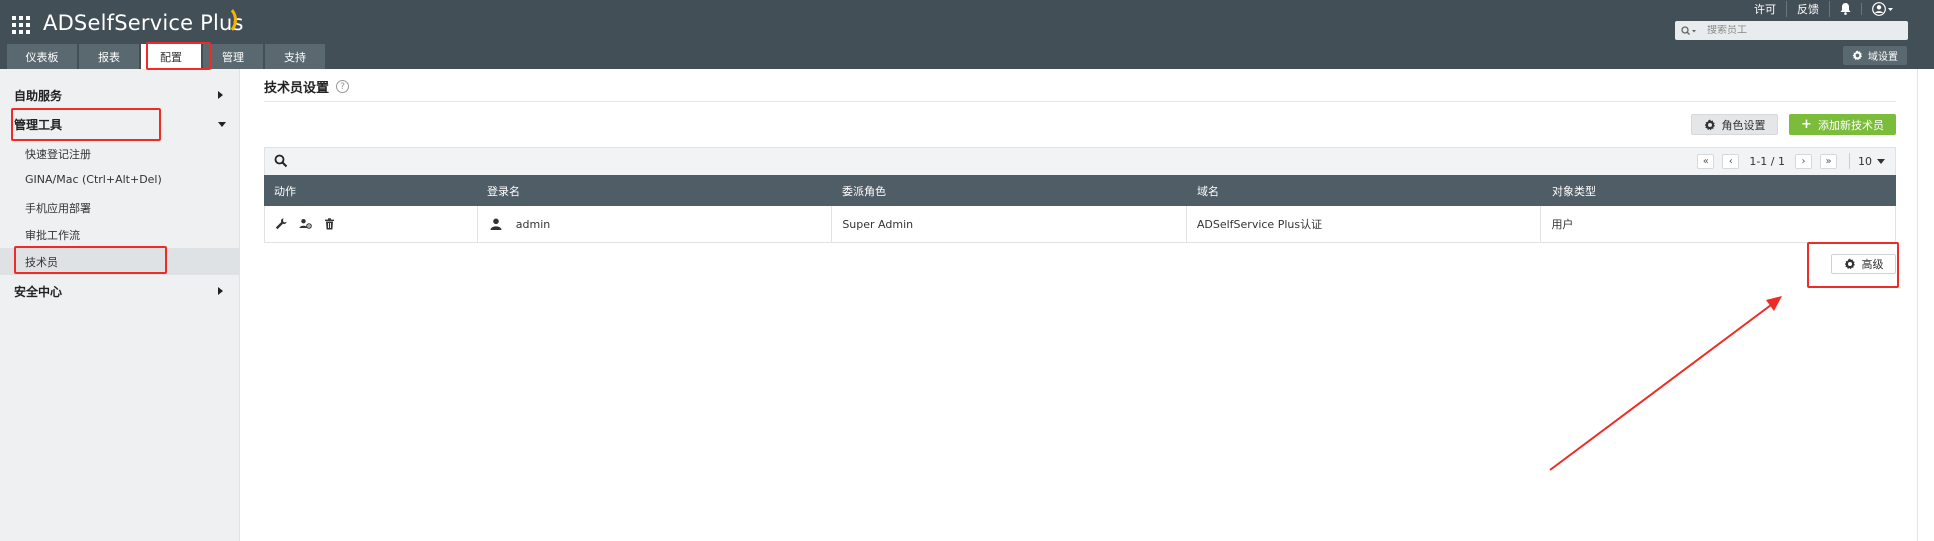 The width and height of the screenshot is (1934, 541). What do you see at coordinates (38, 291) in the screenshot?
I see `sidebar-group-security-center: 安全中心` at bounding box center [38, 291].